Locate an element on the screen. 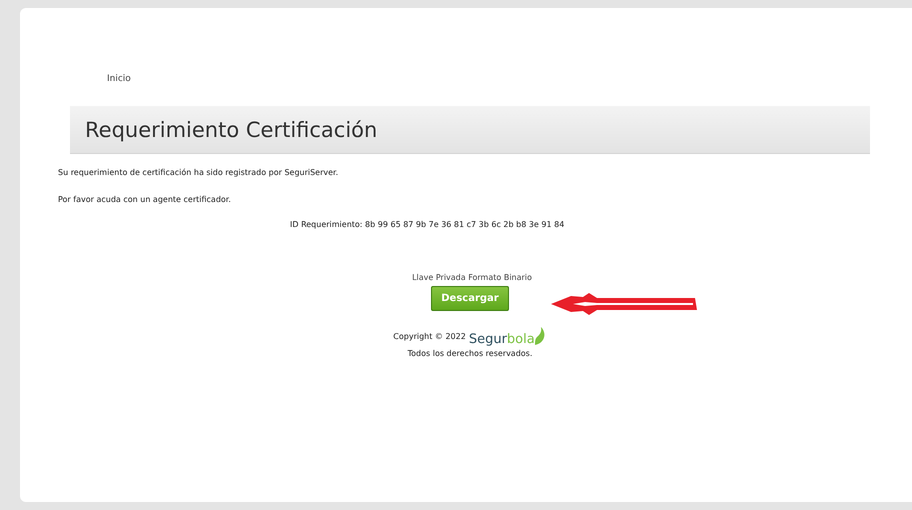 This screenshot has width=912, height=510. message-text: Su requerimiento de certificación ha sido registrado por SeguriServer. is located at coordinates (198, 172).